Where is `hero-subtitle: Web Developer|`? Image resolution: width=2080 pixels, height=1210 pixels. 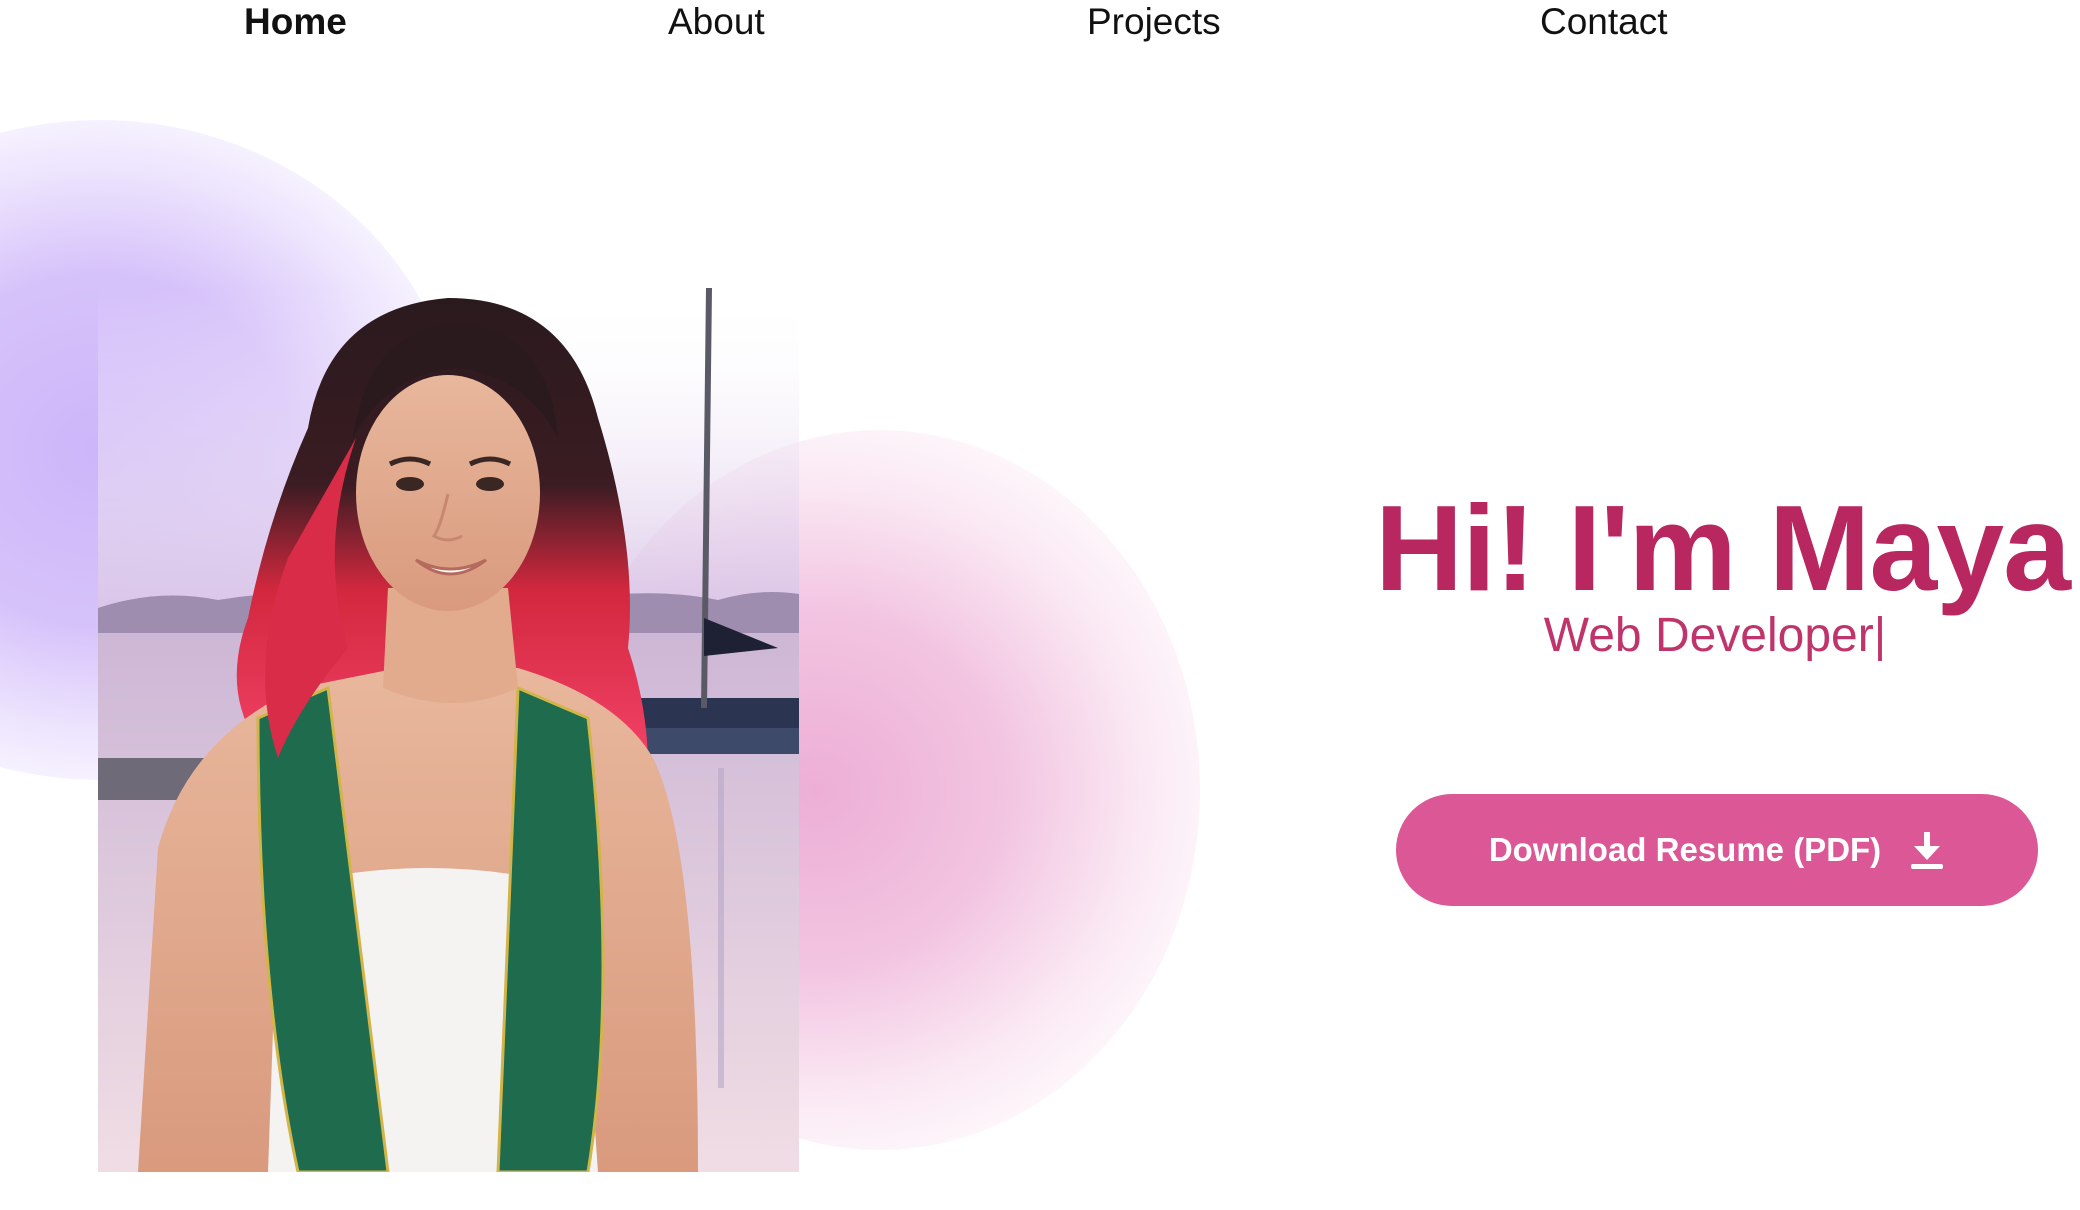 hero-subtitle: Web Developer| is located at coordinates (1715, 636).